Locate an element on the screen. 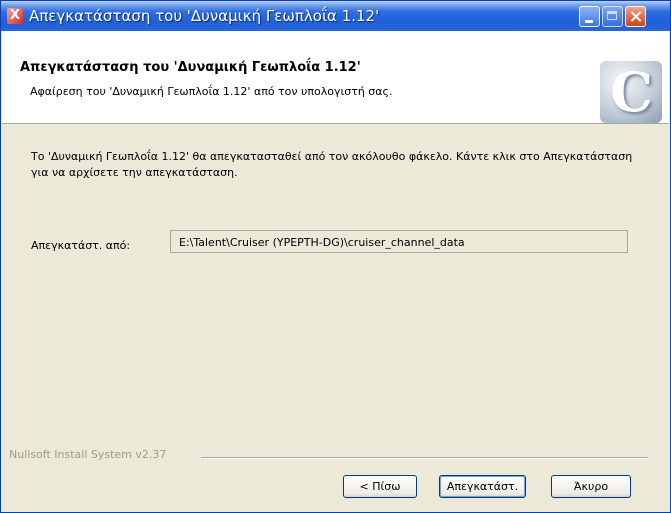  logo-letter: C is located at coordinates (631, 92).